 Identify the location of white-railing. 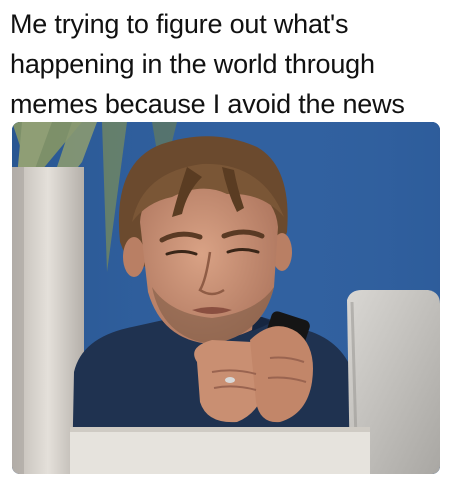
(220, 450).